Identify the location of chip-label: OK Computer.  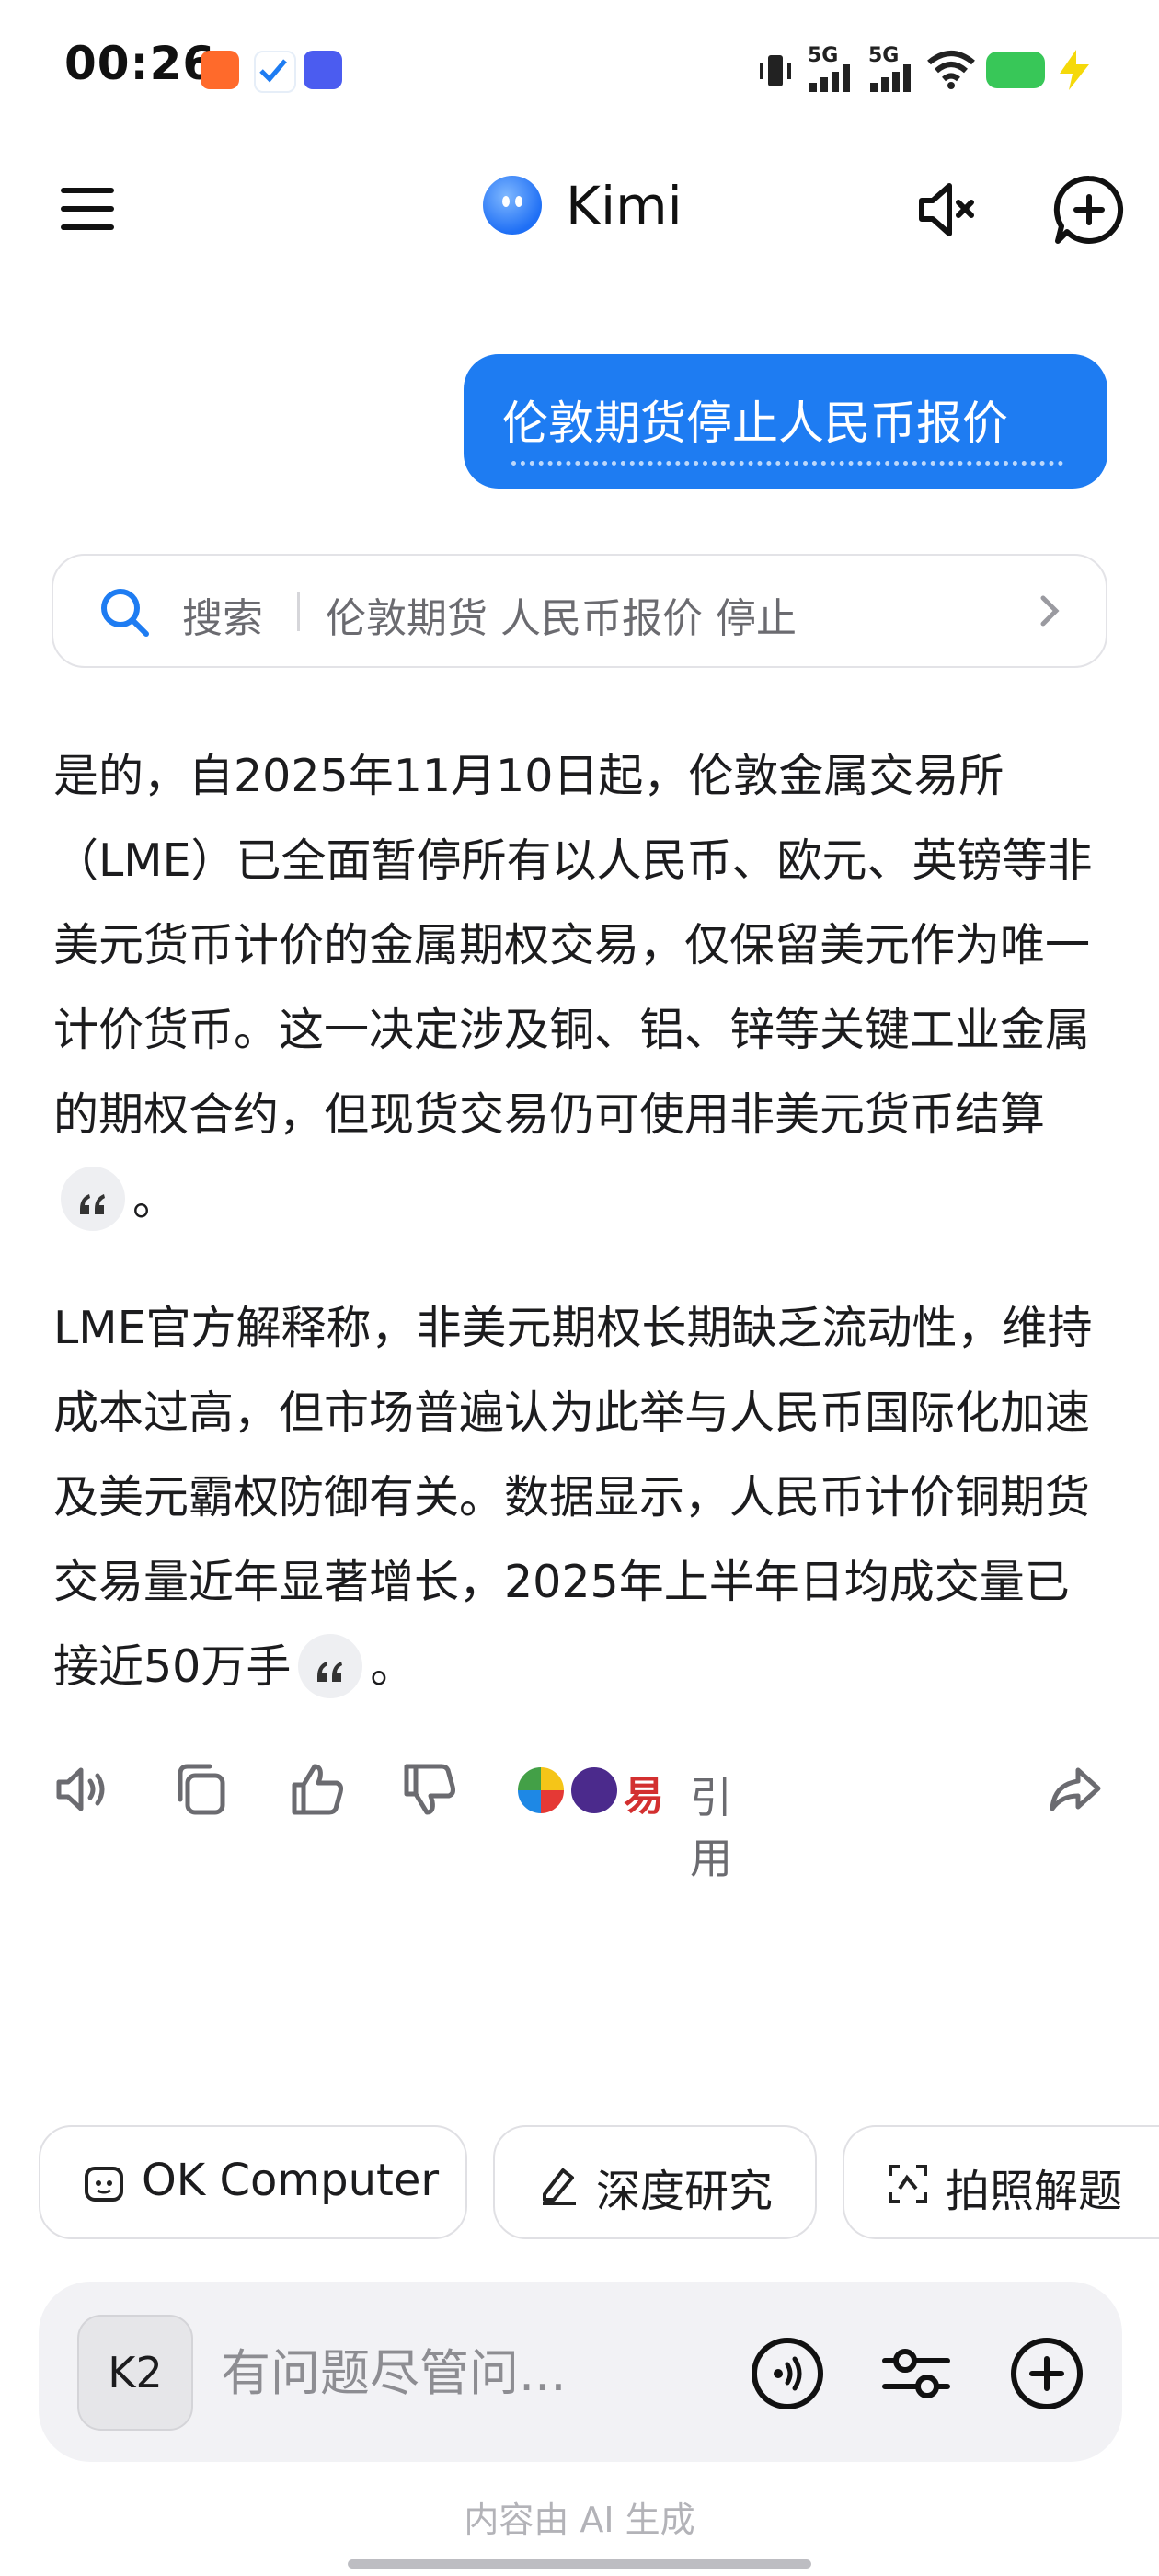
(291, 2180).